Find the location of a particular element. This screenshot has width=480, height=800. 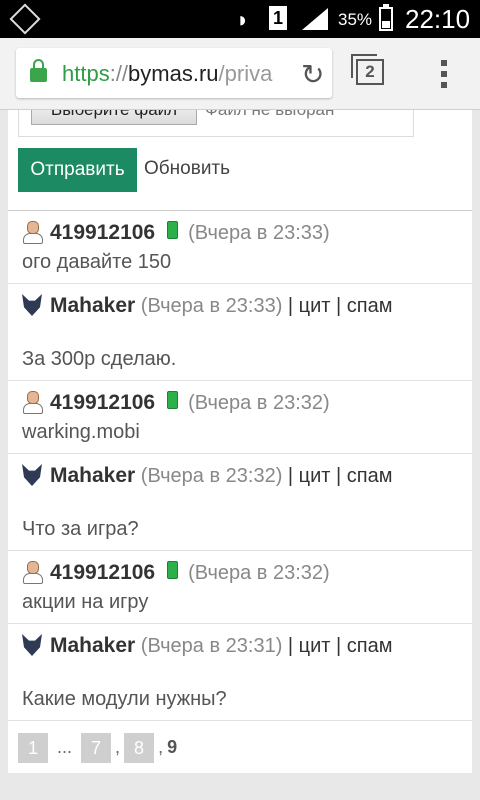

page-link-7: 7 is located at coordinates (96, 748).